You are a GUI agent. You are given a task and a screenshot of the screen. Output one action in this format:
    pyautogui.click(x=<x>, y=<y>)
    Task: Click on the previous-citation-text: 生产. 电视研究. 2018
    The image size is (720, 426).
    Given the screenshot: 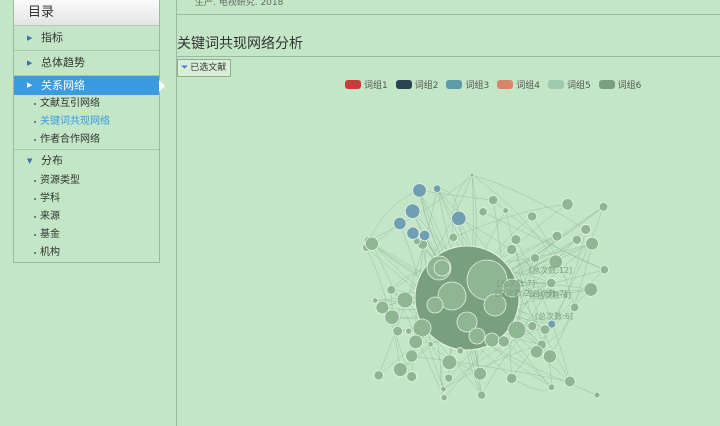 What is the action you would take?
    pyautogui.click(x=239, y=4)
    